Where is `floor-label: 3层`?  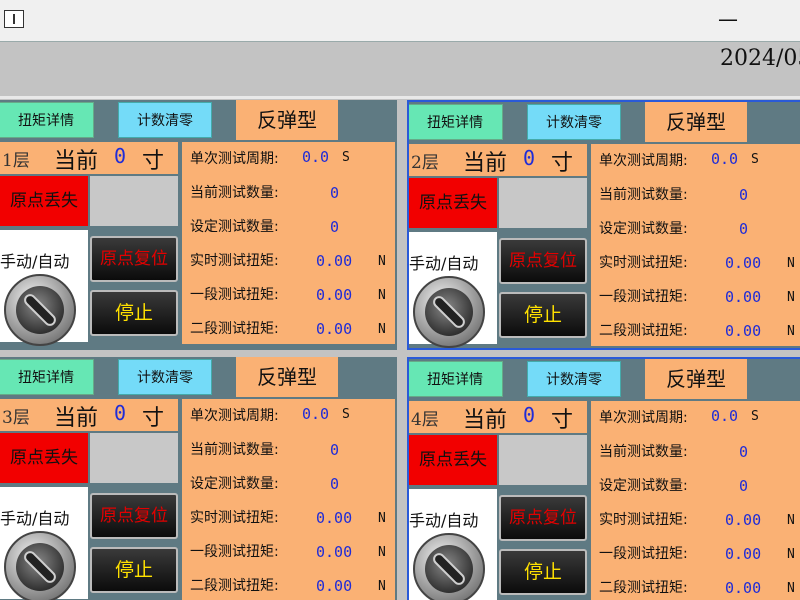
floor-label: 3层 is located at coordinates (16, 418).